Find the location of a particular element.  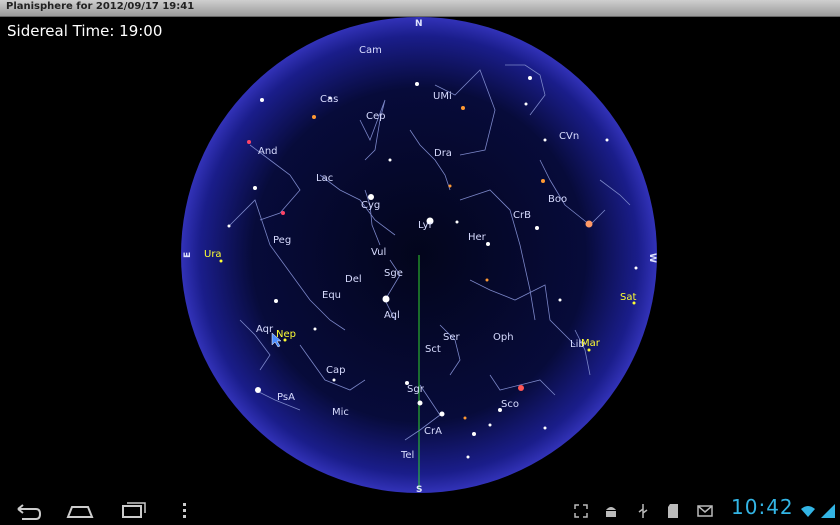

label-cam: Cam is located at coordinates (370, 50).